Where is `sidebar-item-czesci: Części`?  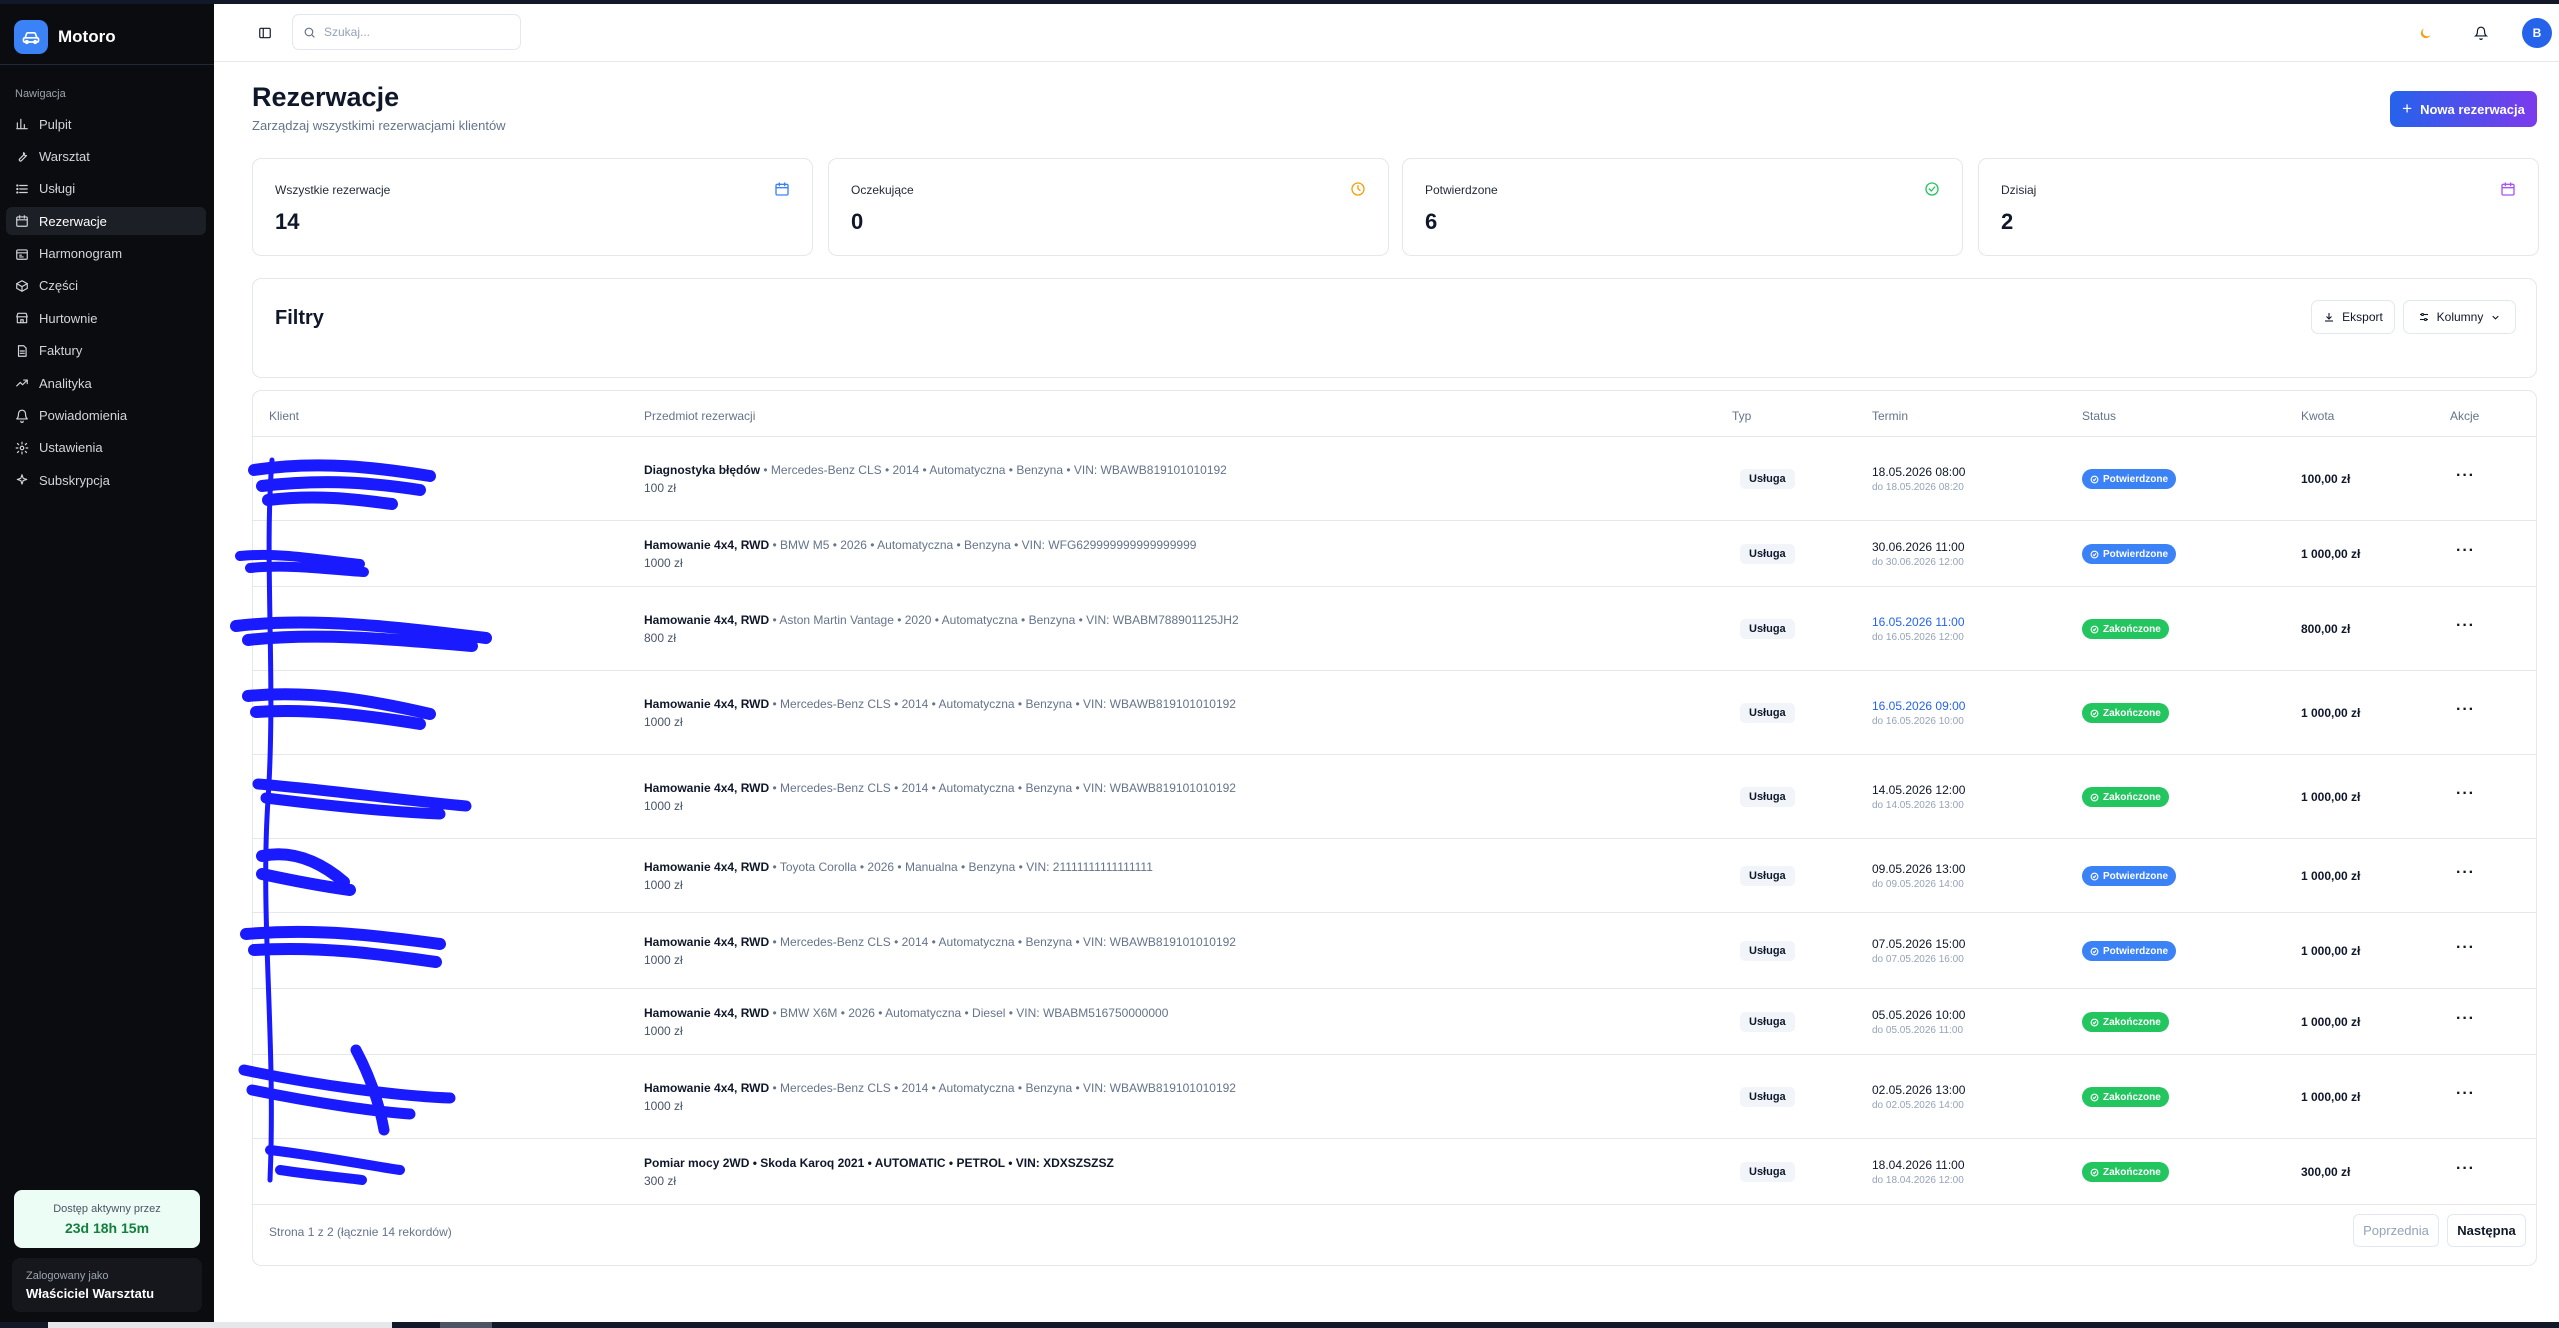
sidebar-item-czesci: Części is located at coordinates (106, 286).